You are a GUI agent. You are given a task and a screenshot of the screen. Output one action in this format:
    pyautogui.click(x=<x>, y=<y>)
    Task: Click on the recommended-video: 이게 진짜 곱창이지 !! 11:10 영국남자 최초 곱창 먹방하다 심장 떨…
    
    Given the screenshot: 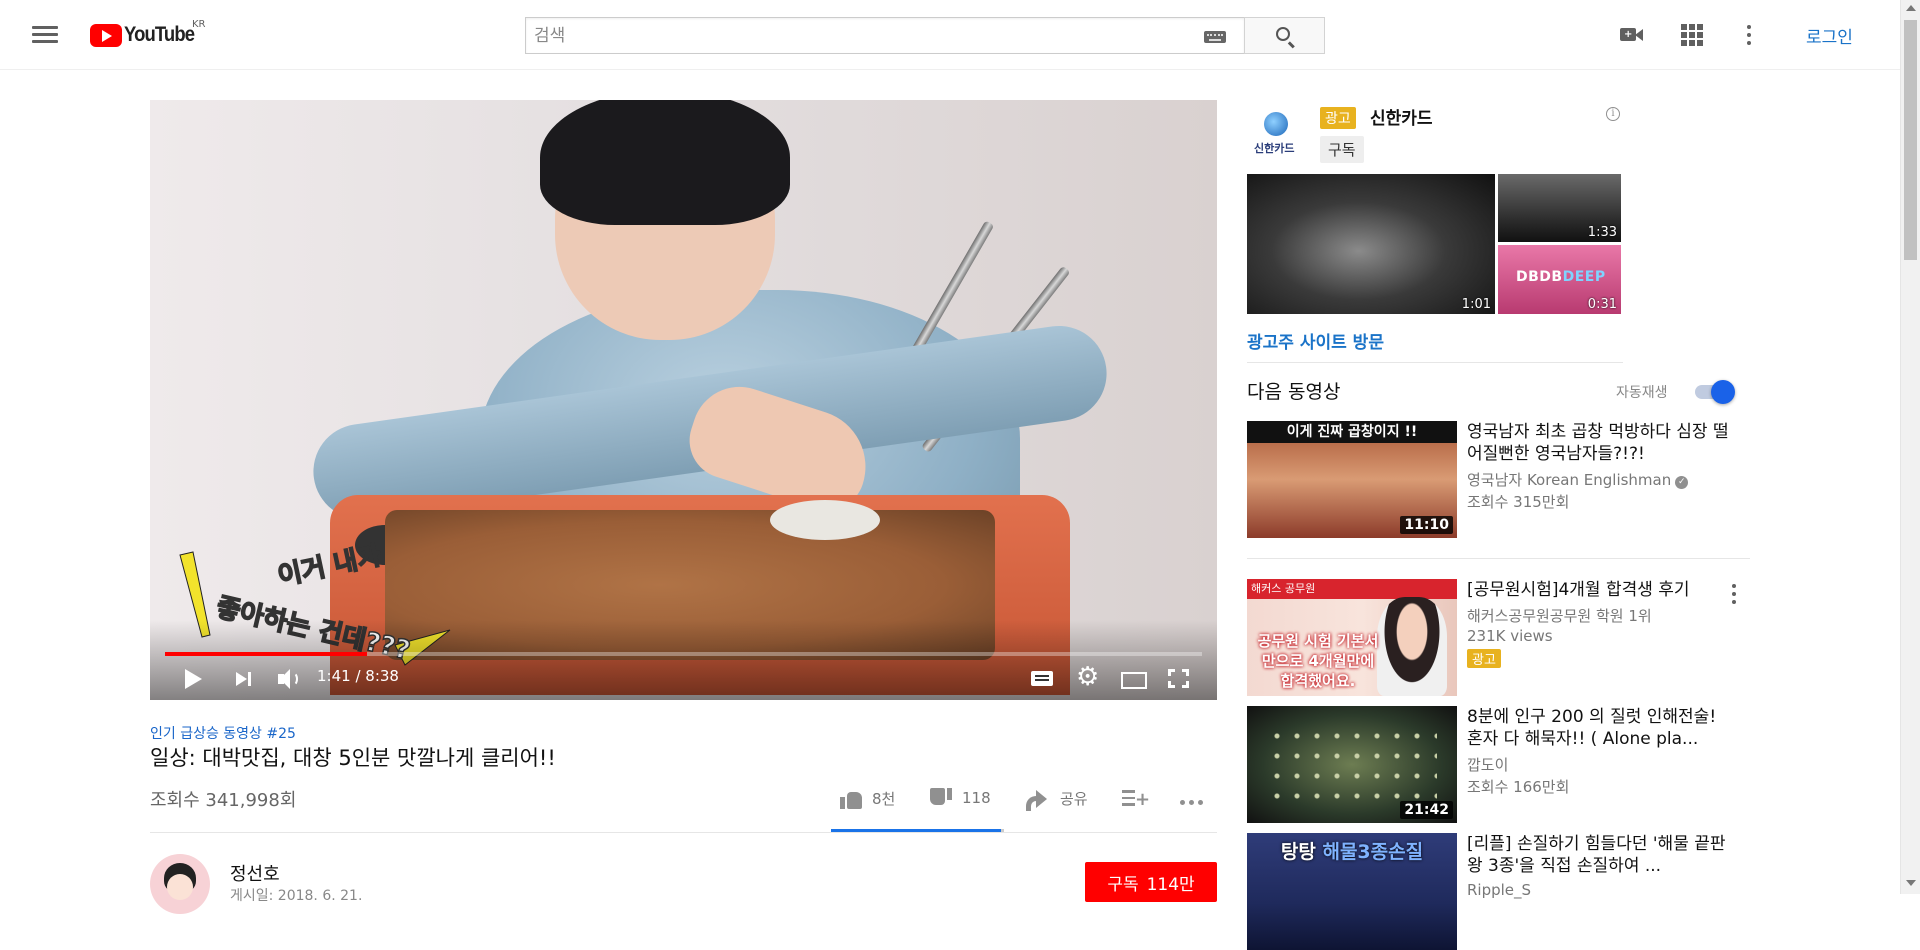 What is the action you would take?
    pyautogui.click(x=1497, y=479)
    